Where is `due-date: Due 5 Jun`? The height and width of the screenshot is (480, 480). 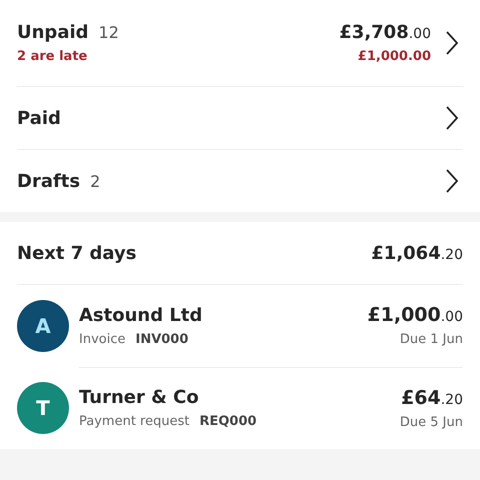 due-date: Due 5 Jun is located at coordinates (431, 422).